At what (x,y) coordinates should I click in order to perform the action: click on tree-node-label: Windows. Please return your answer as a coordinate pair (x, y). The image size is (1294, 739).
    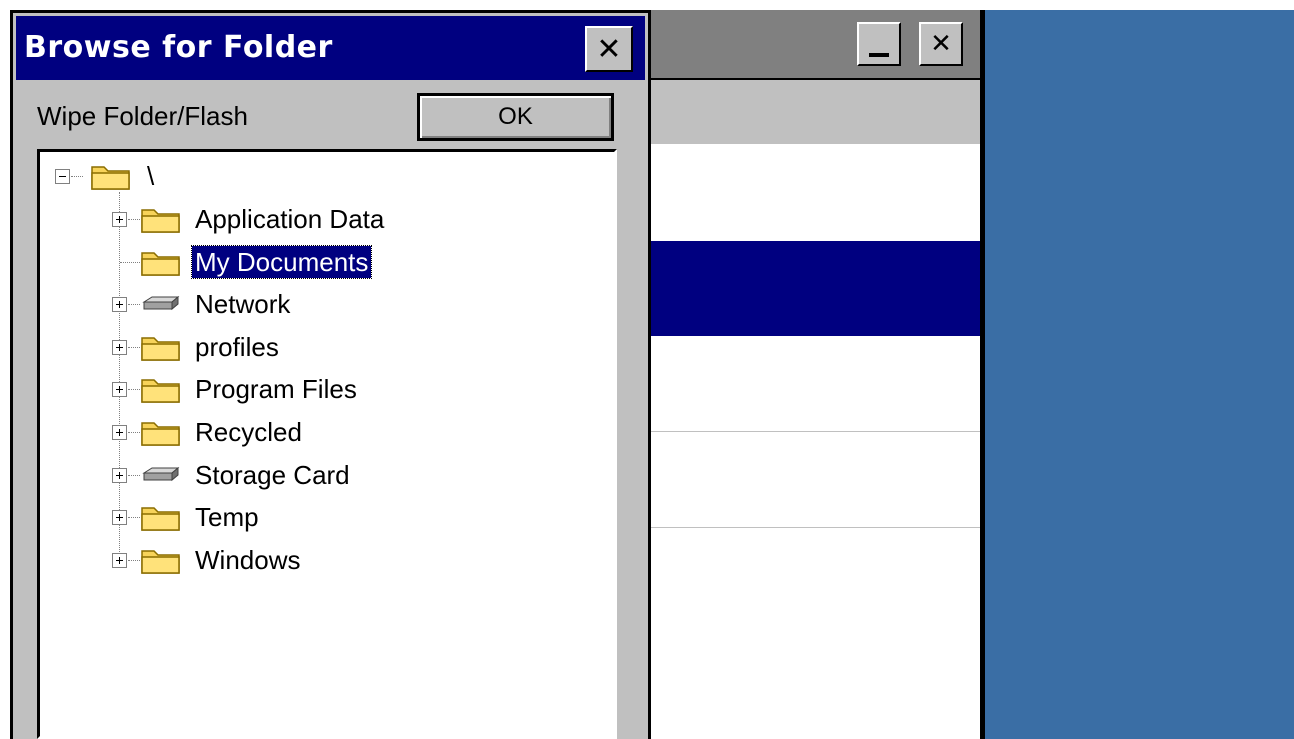
    Looking at the image, I should click on (248, 559).